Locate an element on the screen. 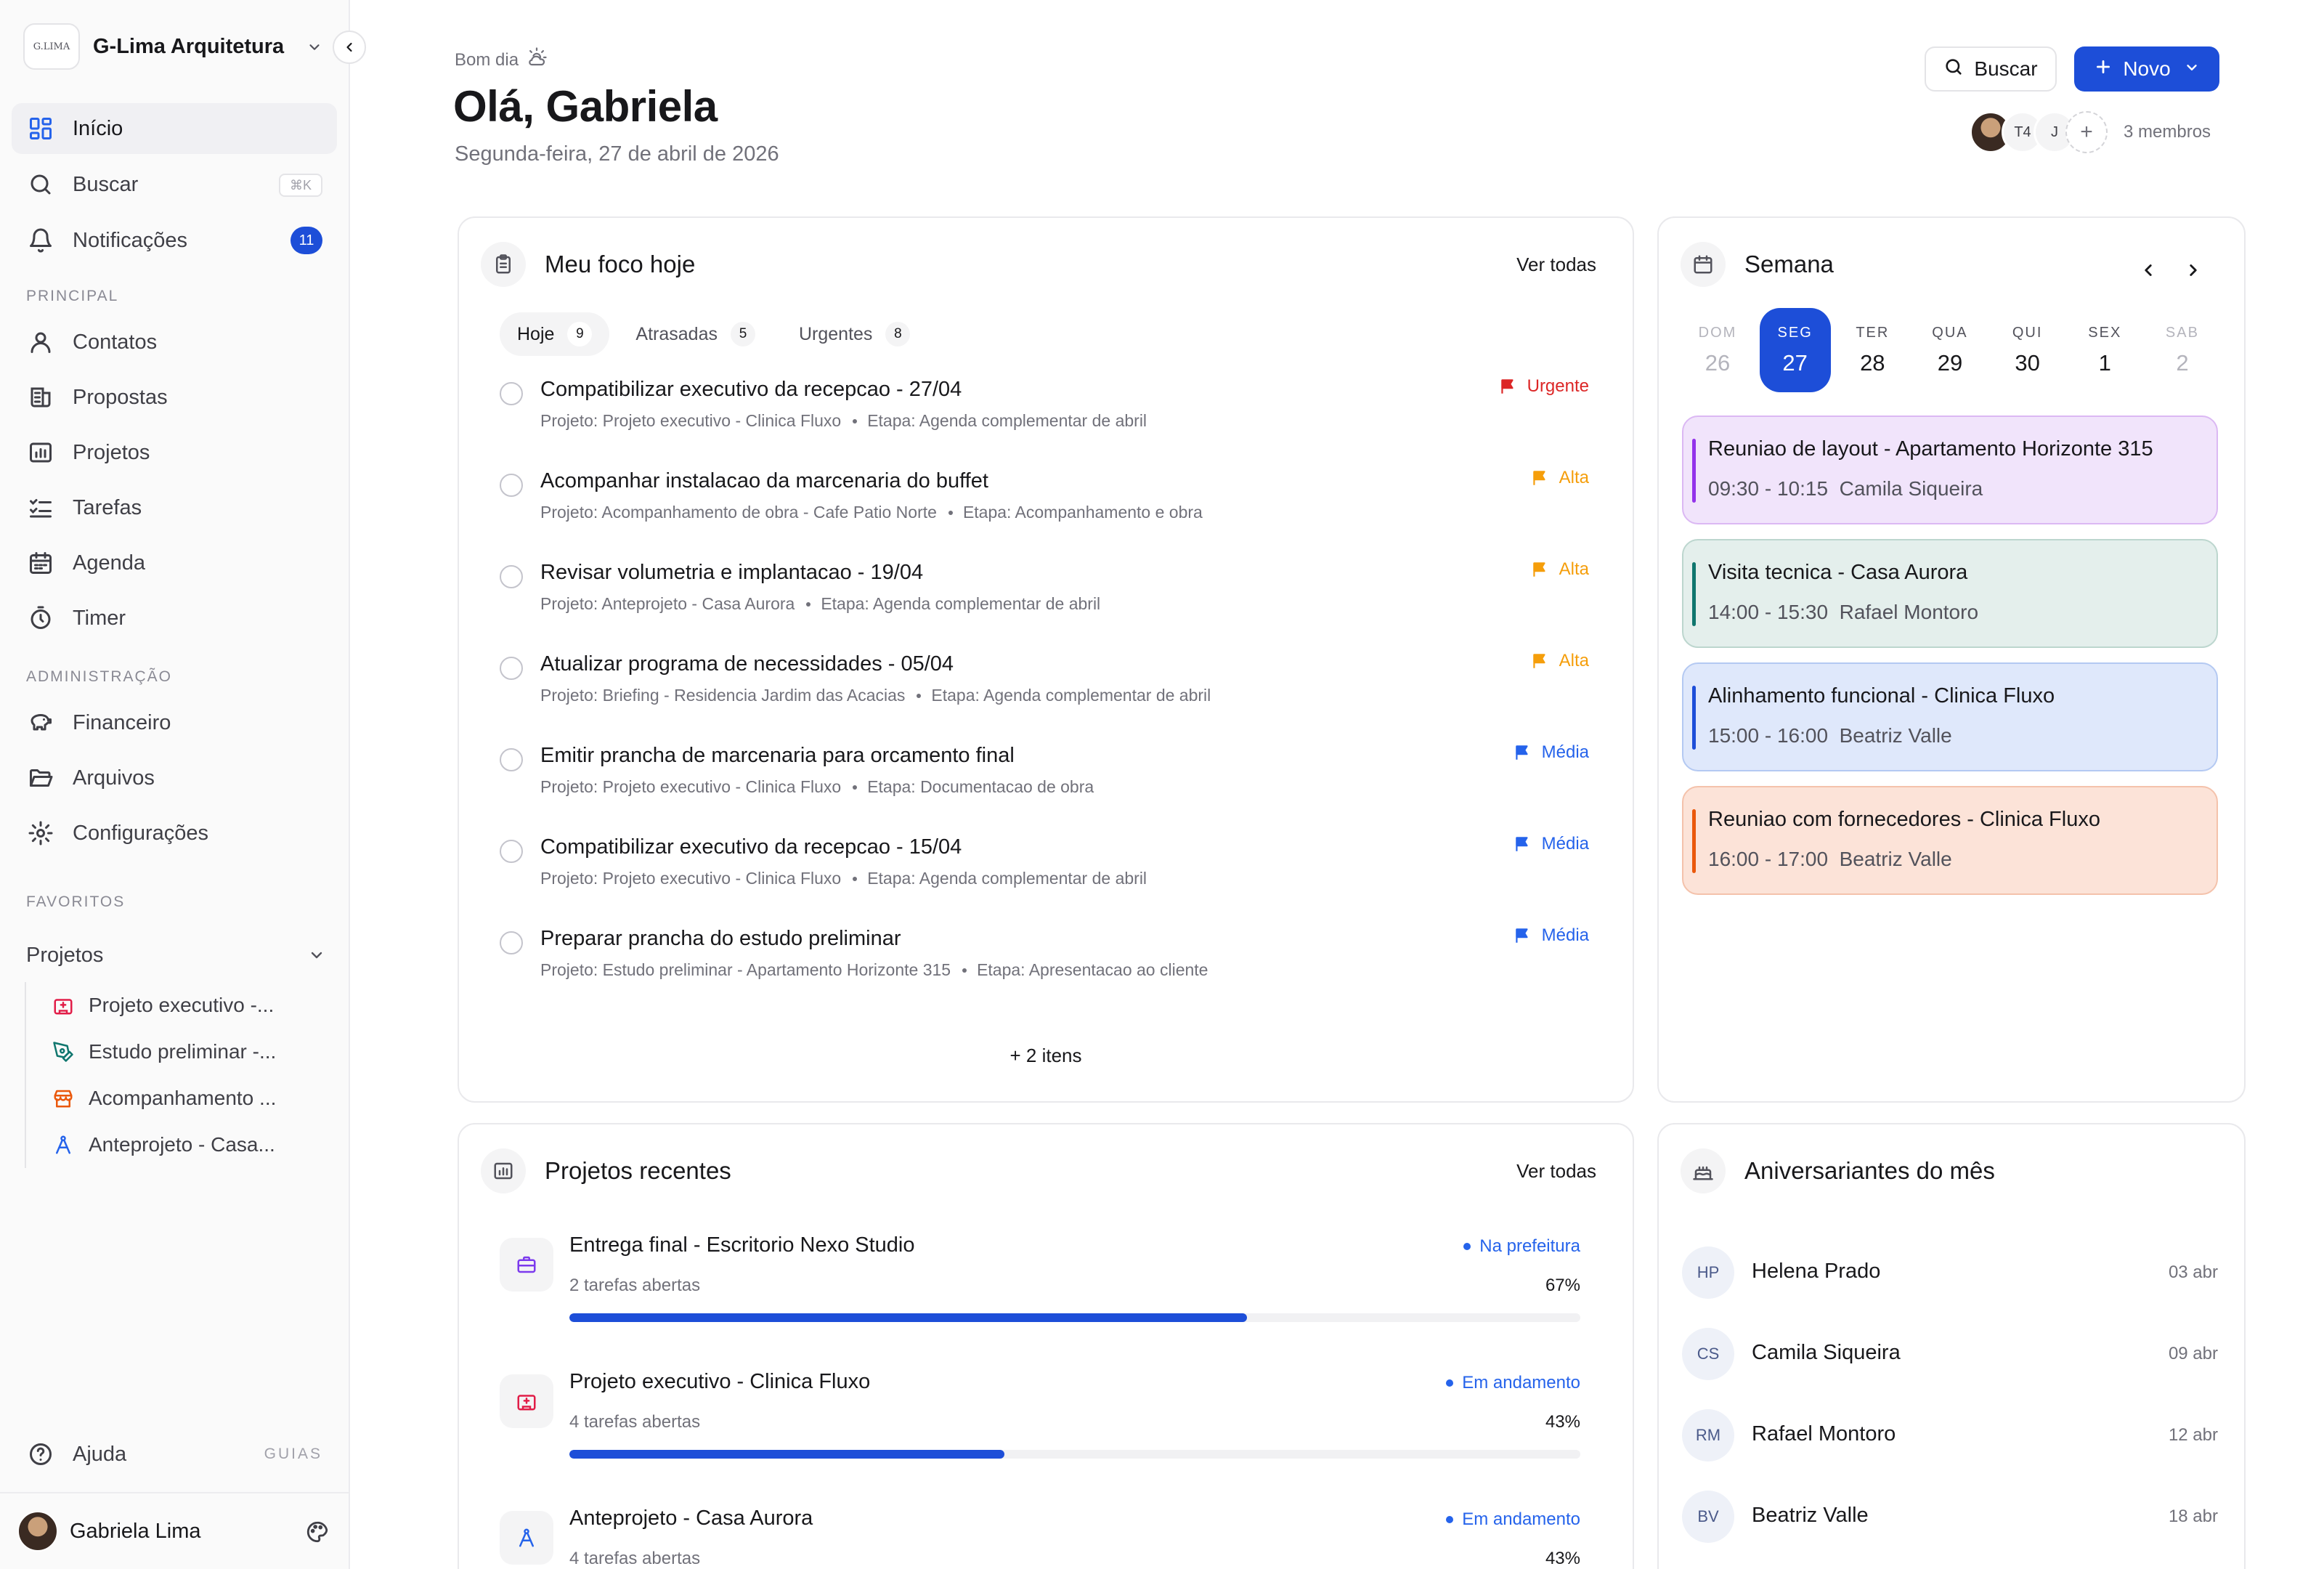 The width and height of the screenshot is (2324, 1569). nav-item-agenda: Agenda is located at coordinates (174, 563).